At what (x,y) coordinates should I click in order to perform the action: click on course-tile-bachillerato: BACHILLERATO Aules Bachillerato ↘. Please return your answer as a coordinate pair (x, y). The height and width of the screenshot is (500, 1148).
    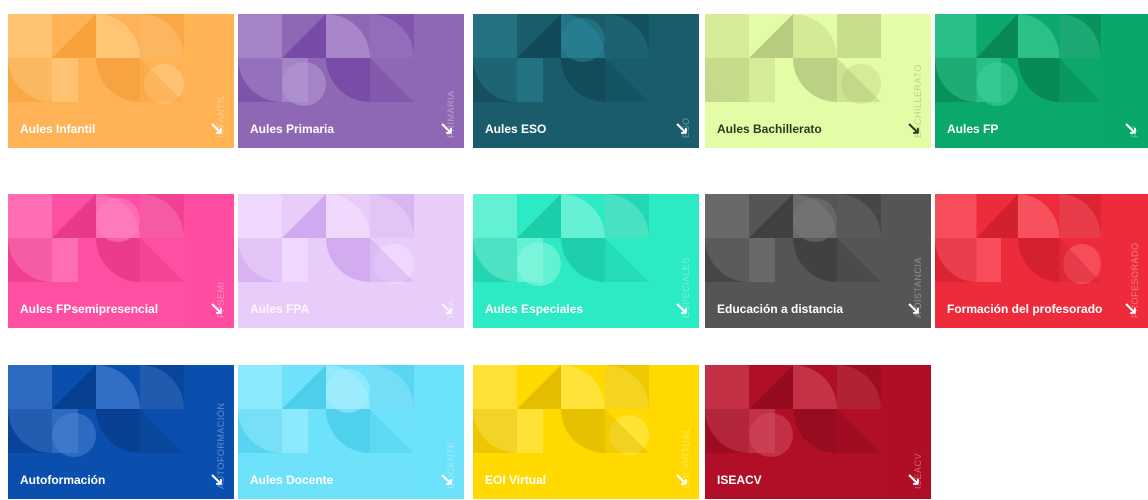
    Looking at the image, I should click on (818, 81).